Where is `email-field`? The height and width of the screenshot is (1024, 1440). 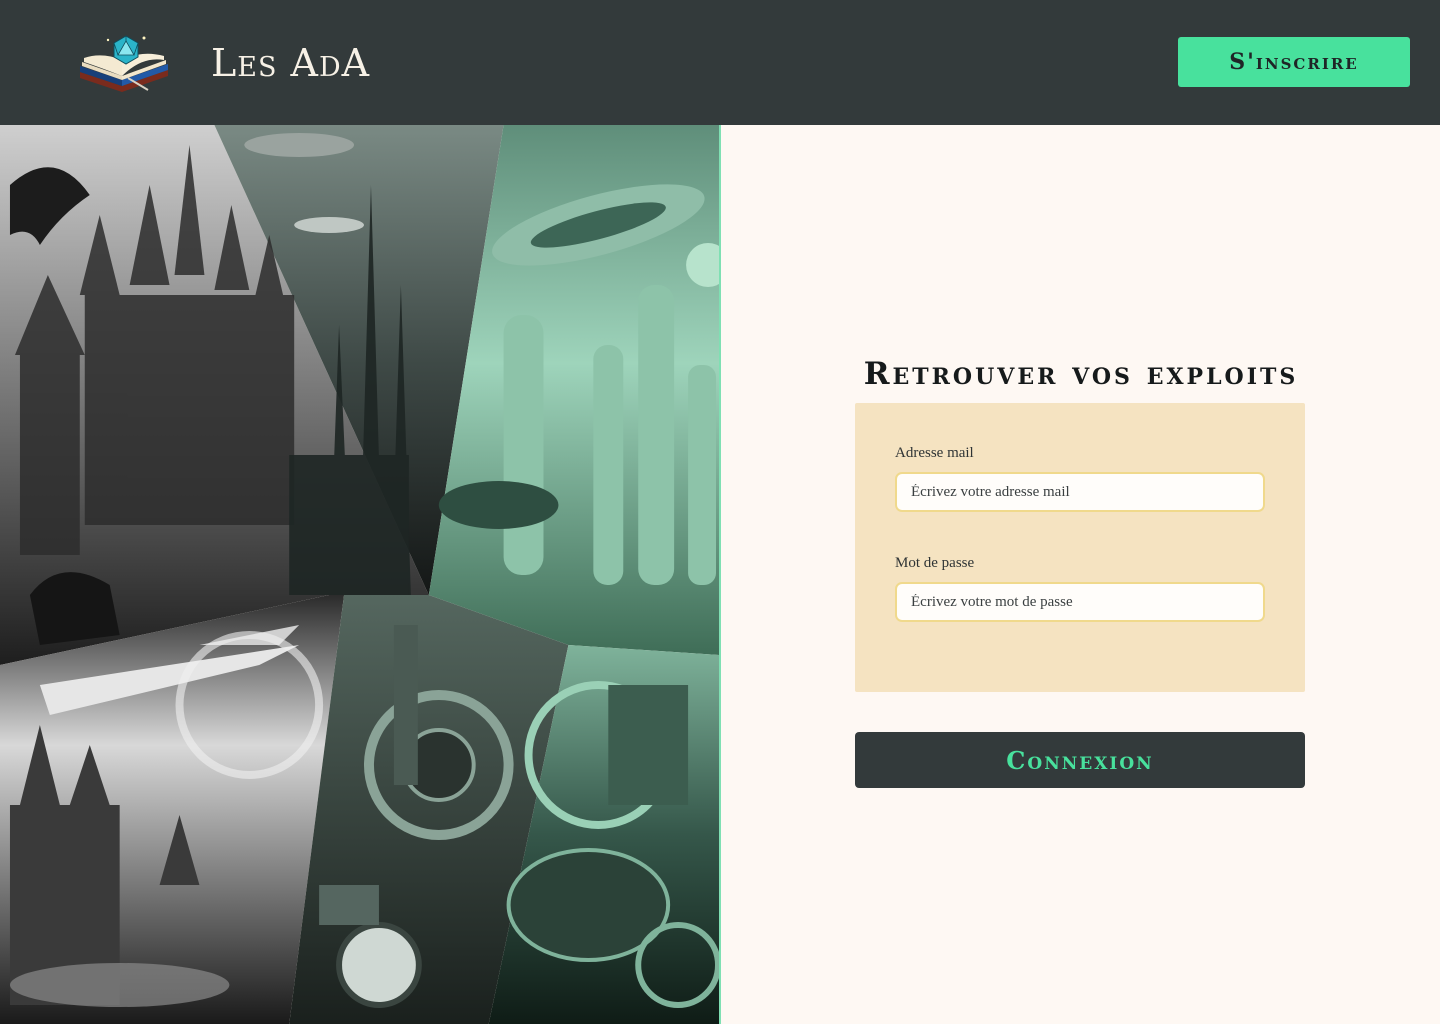
email-field is located at coordinates (1080, 492).